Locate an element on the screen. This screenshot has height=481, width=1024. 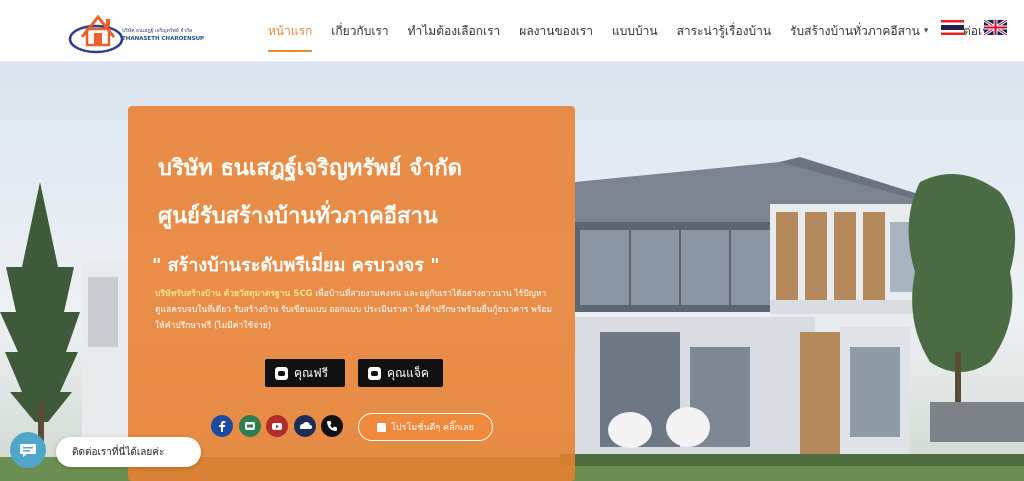
nav-isan-service: รับสร้างบ้านทั่วภาคอีสาน ▾ is located at coordinates (859, 31).